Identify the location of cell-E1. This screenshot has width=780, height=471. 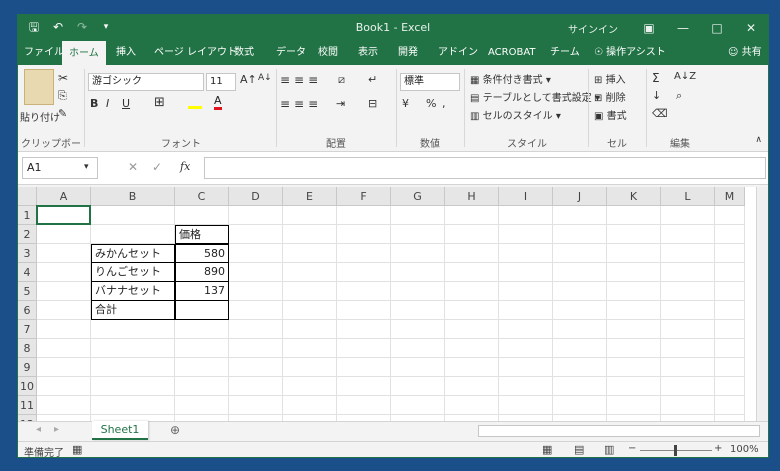
(310, 215).